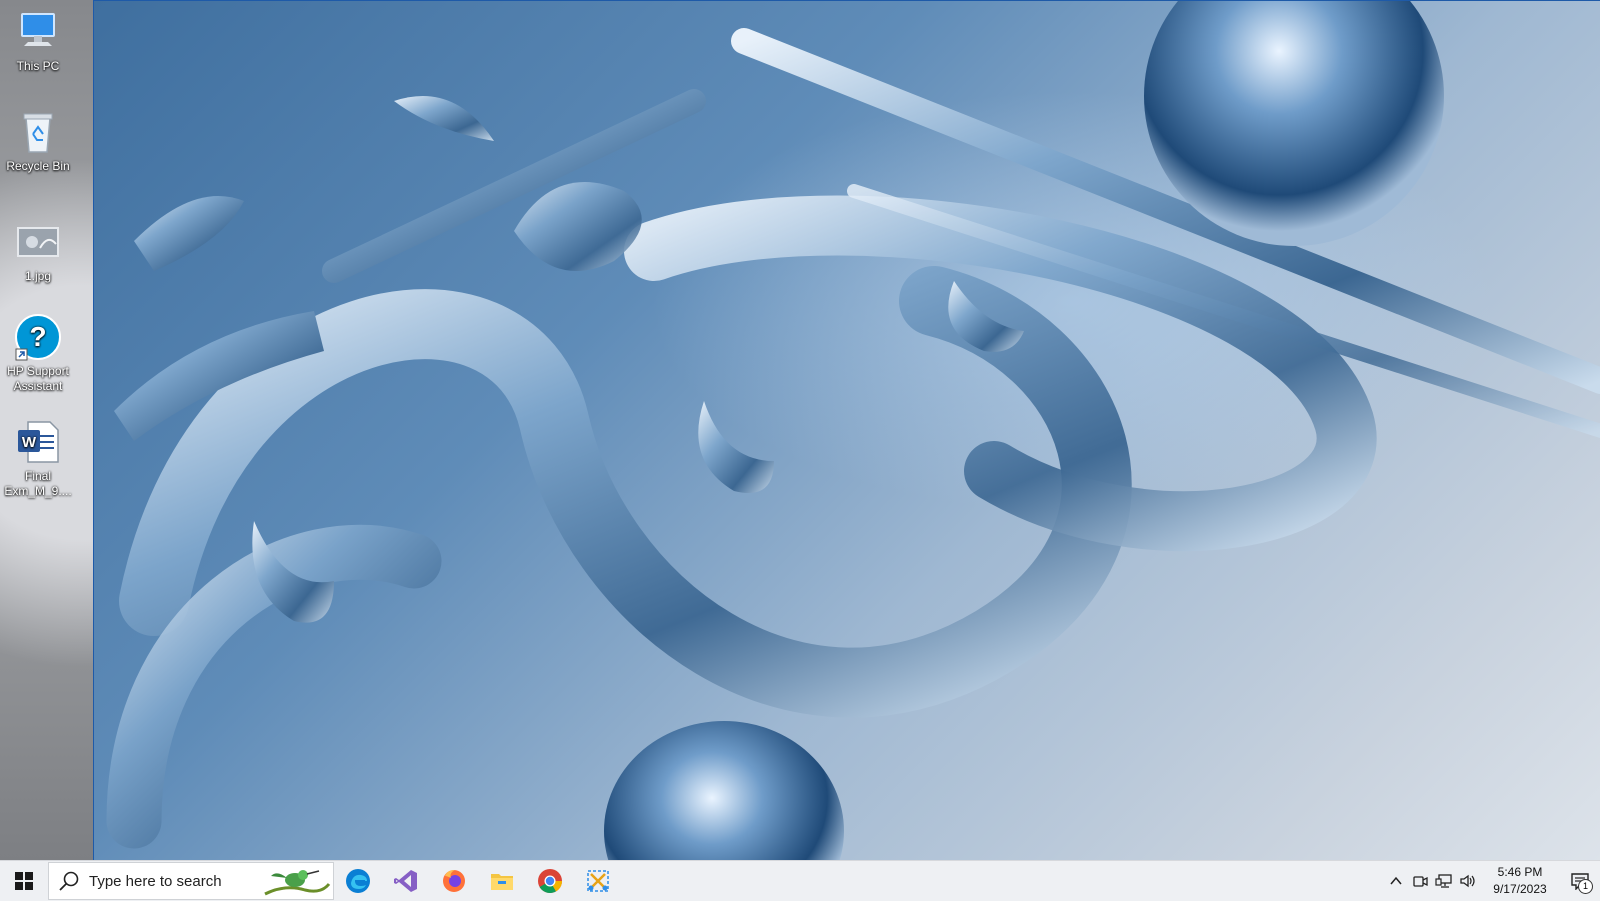 This screenshot has width=1600, height=901. I want to click on taskbar-app-firefox, so click(454, 881).